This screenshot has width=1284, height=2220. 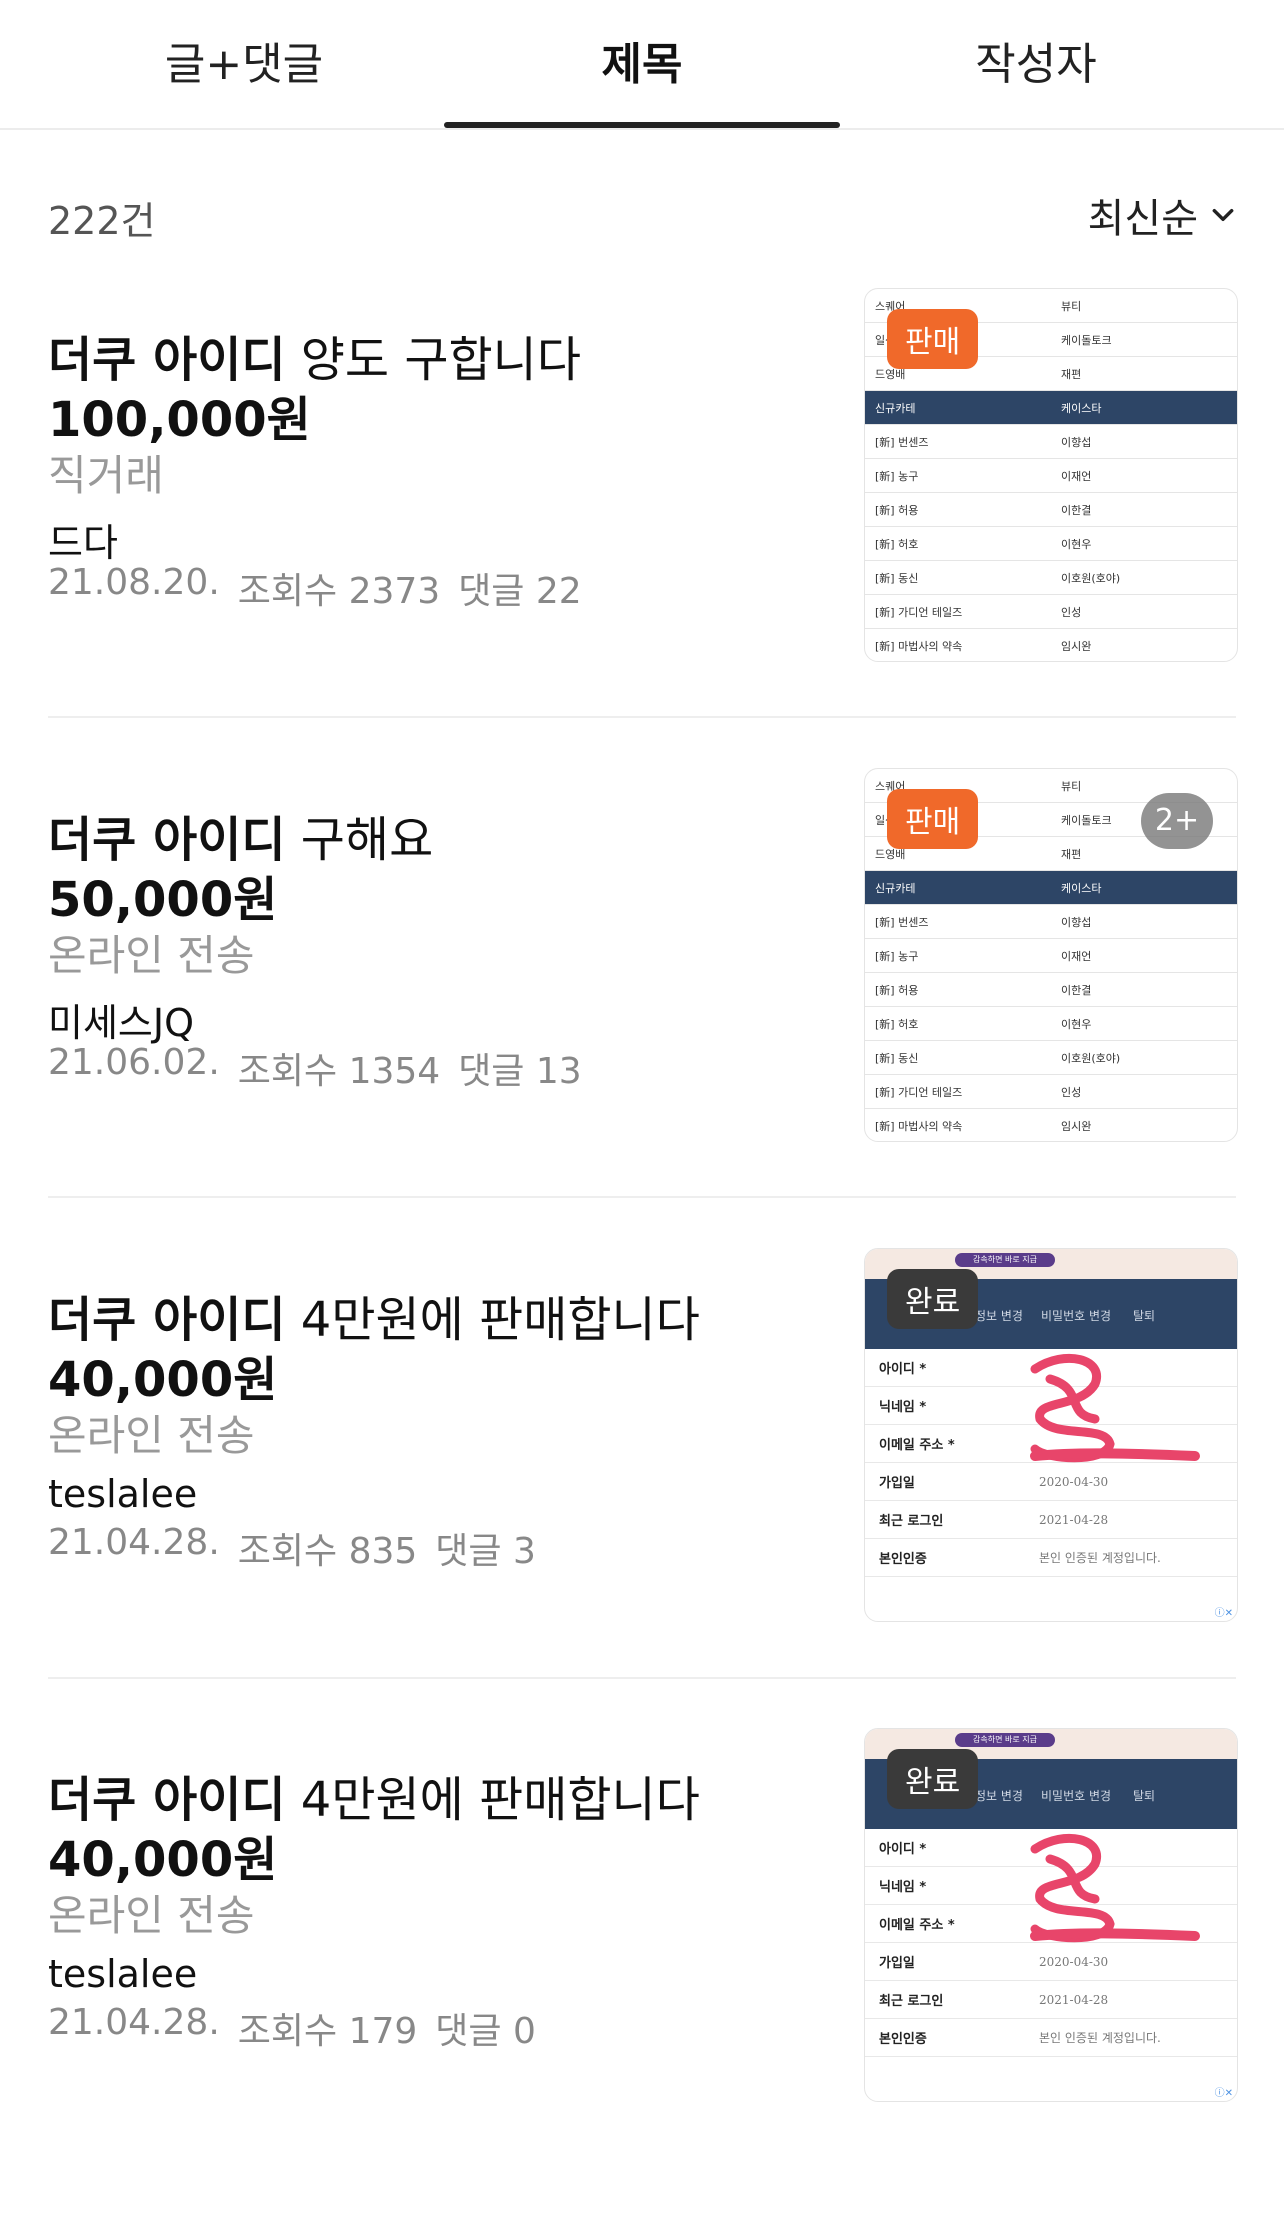 I want to click on item-price: 100,000원, so click(x=179, y=420).